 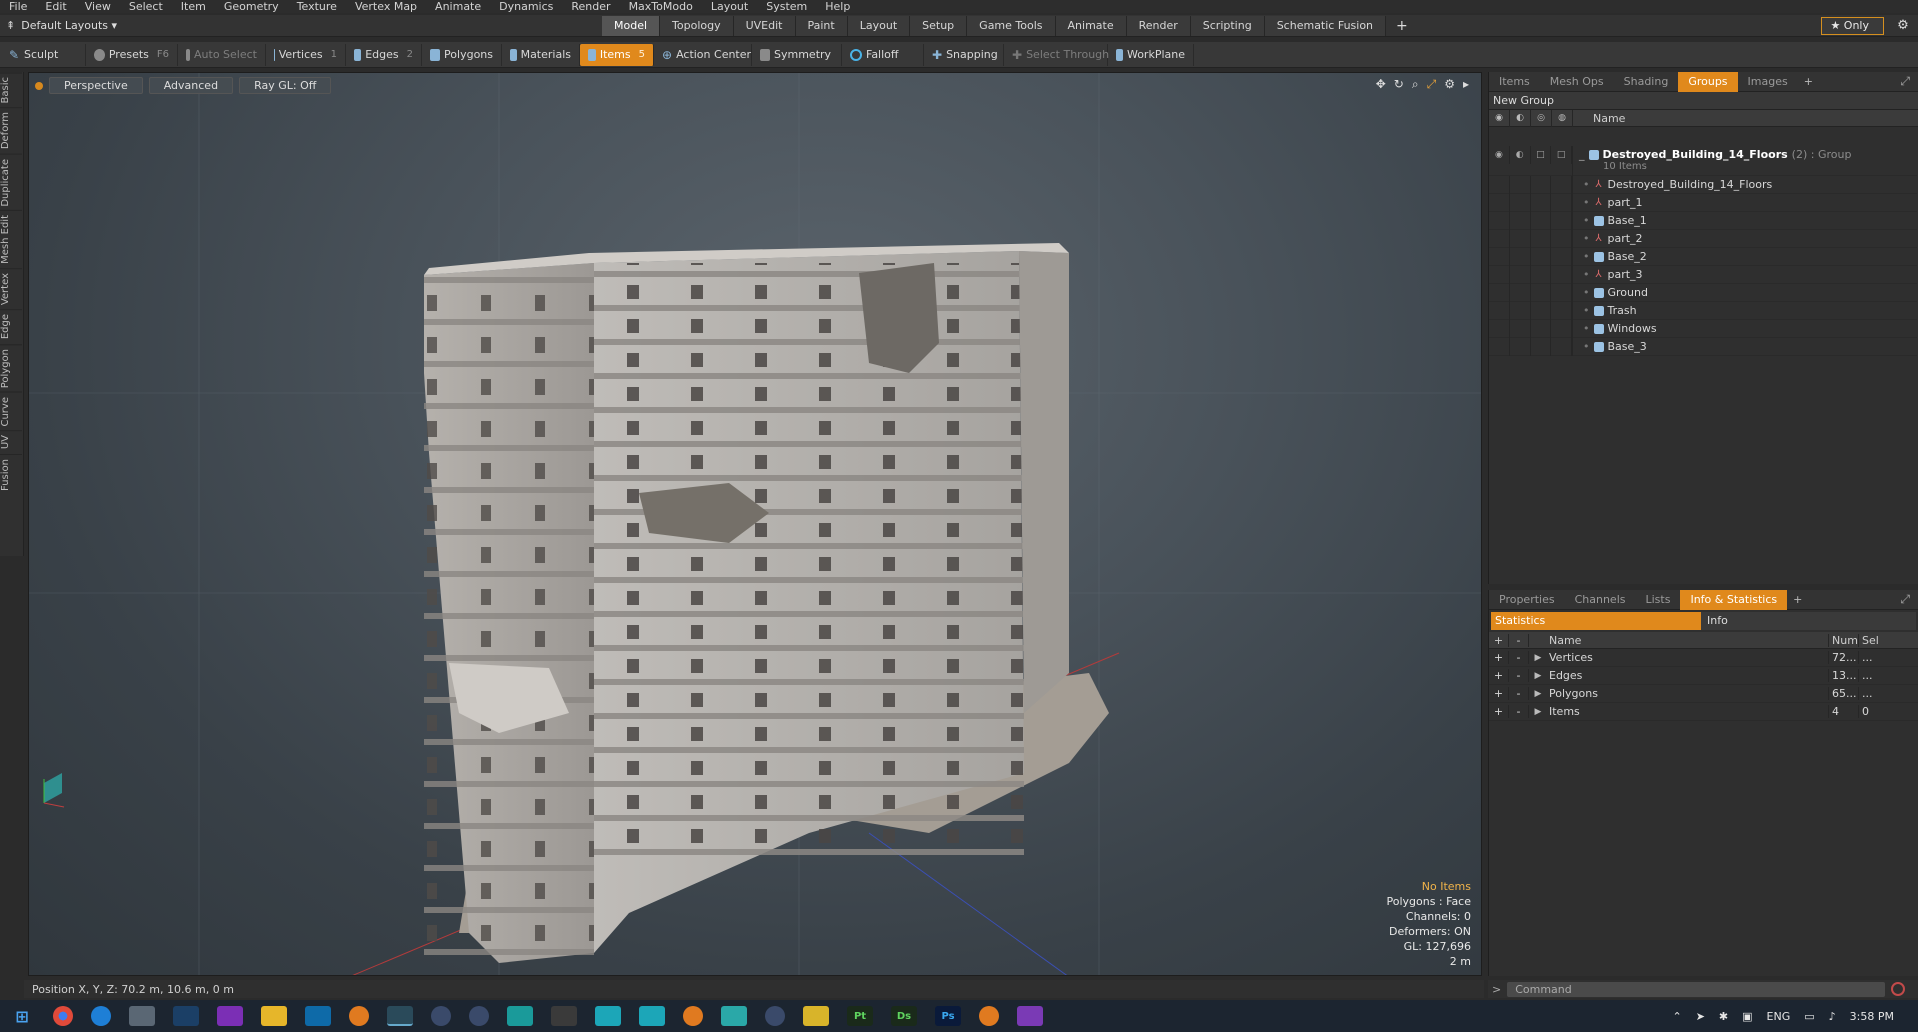 I want to click on clock: 3:58 PM, so click(x=1872, y=1016).